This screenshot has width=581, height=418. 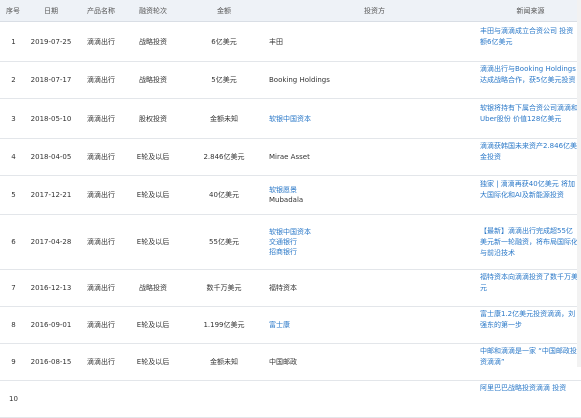 I want to click on row-investors: 福特资本, so click(x=374, y=288).